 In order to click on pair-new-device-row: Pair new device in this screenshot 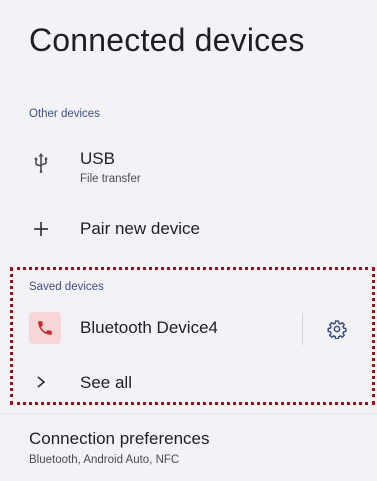, I will do `click(188, 229)`.